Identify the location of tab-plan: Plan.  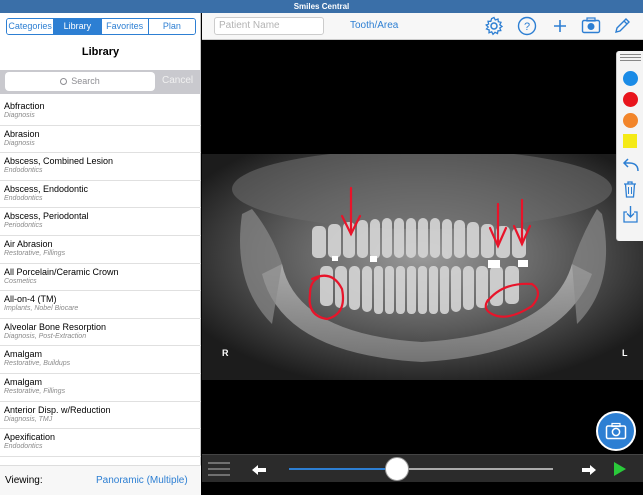
(171, 26).